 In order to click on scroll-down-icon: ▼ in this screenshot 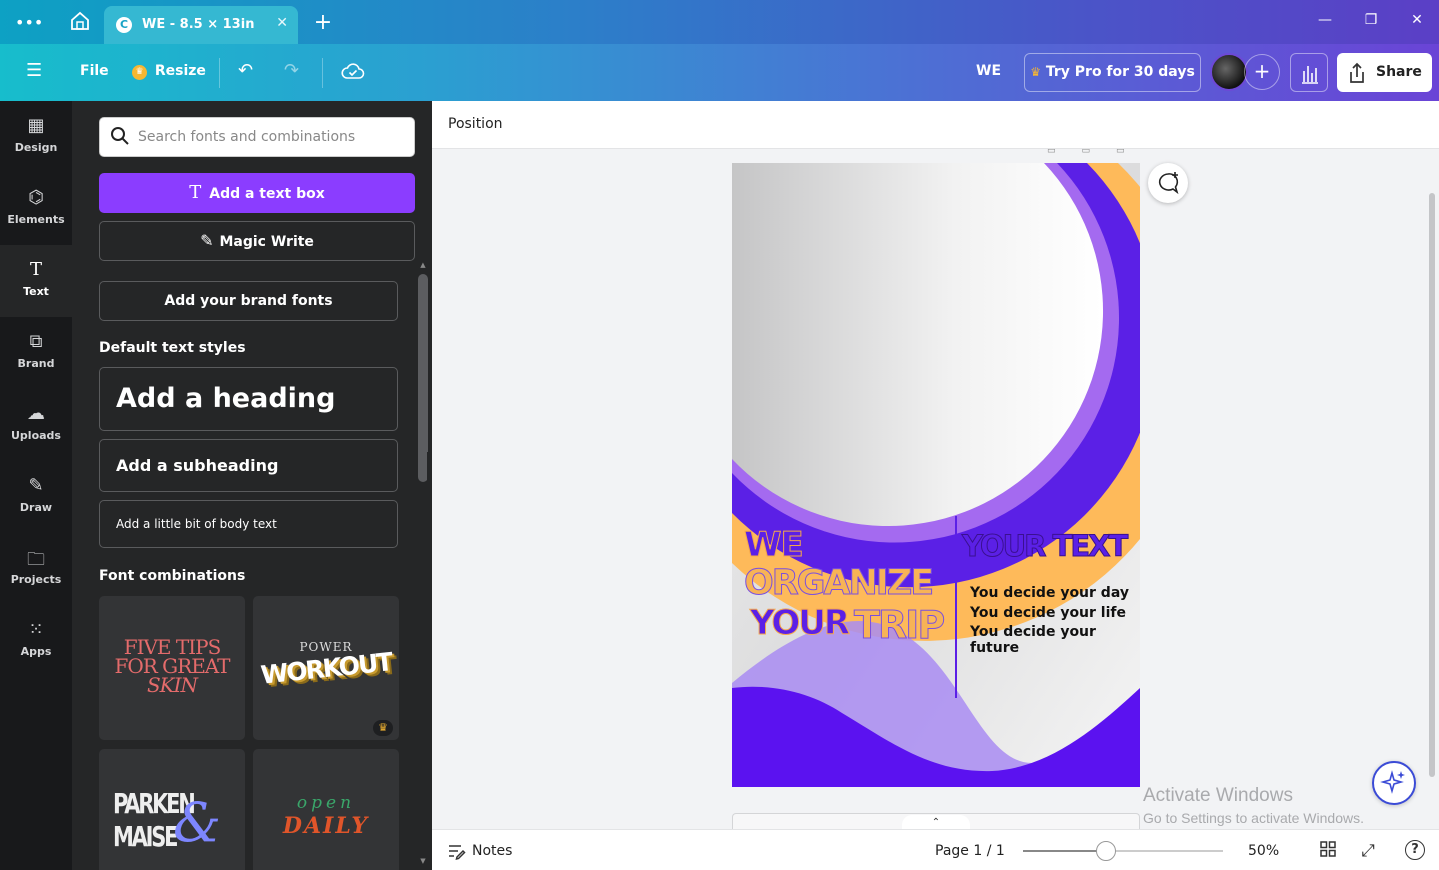, I will do `click(423, 861)`.